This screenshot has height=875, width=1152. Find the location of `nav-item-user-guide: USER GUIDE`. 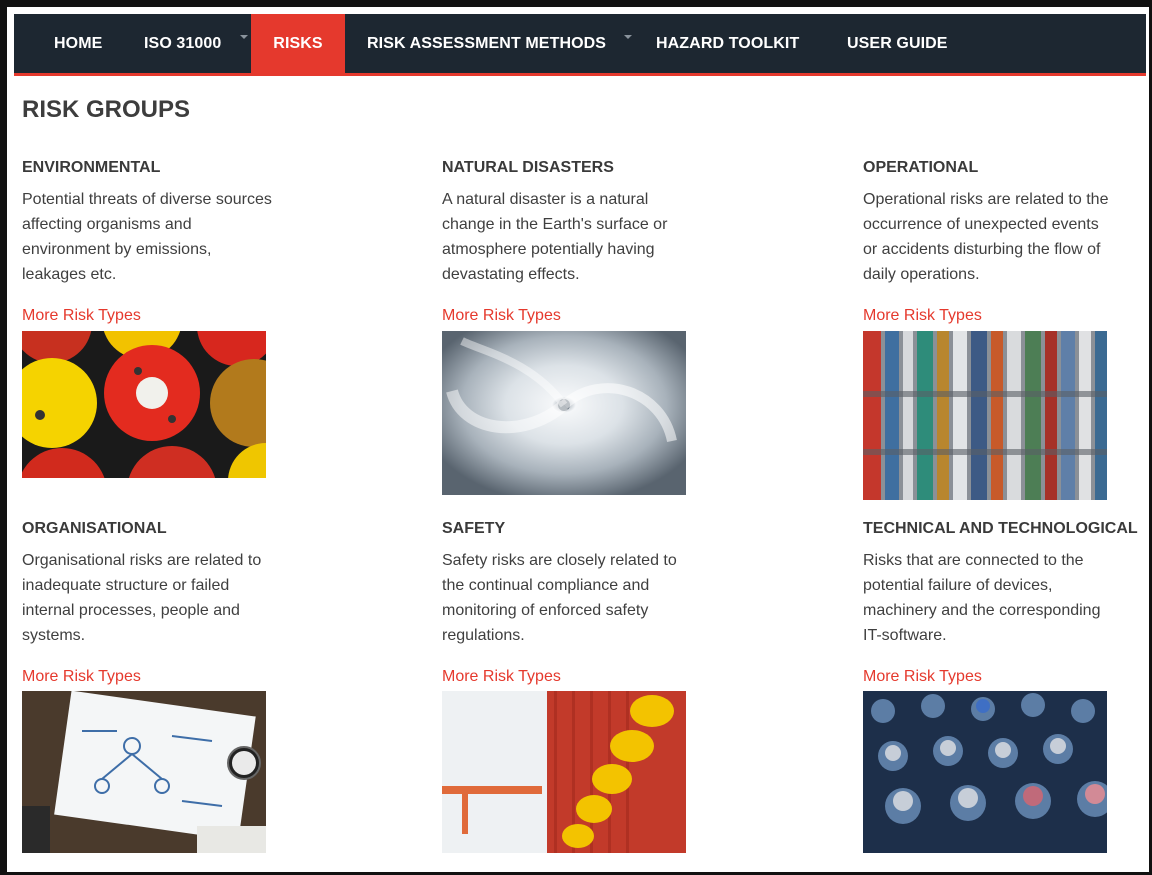

nav-item-user-guide: USER GUIDE is located at coordinates (892, 43).